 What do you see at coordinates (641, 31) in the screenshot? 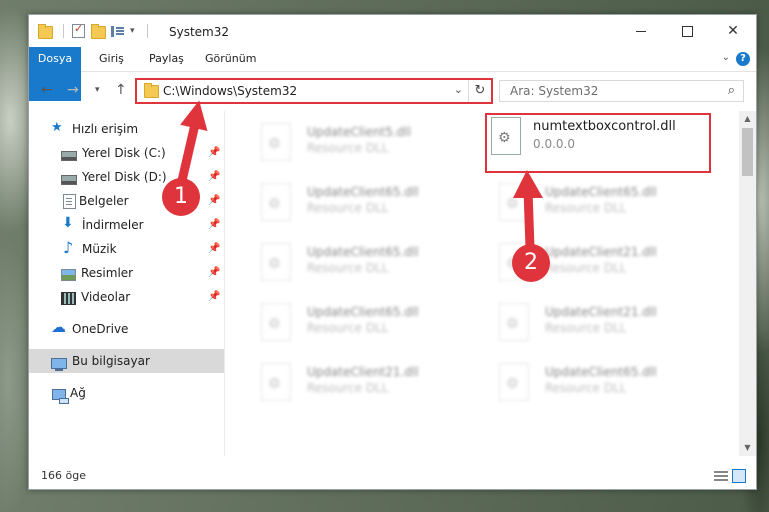
I see `minimize-button` at bounding box center [641, 31].